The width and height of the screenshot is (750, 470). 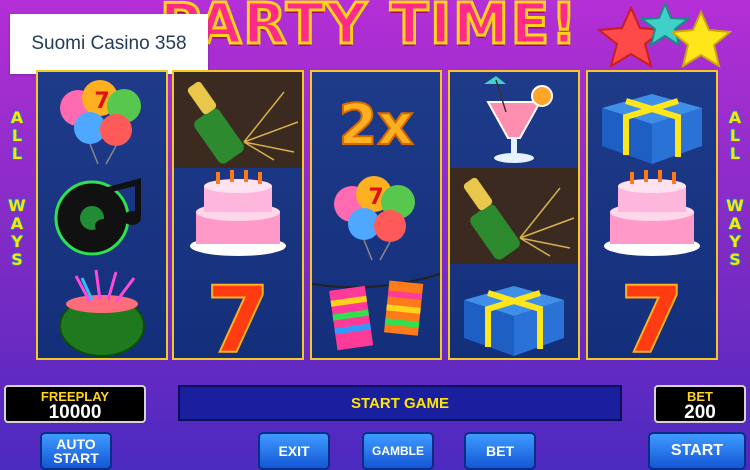 I want to click on brand-name: Suomi Casino 358, so click(x=109, y=43).